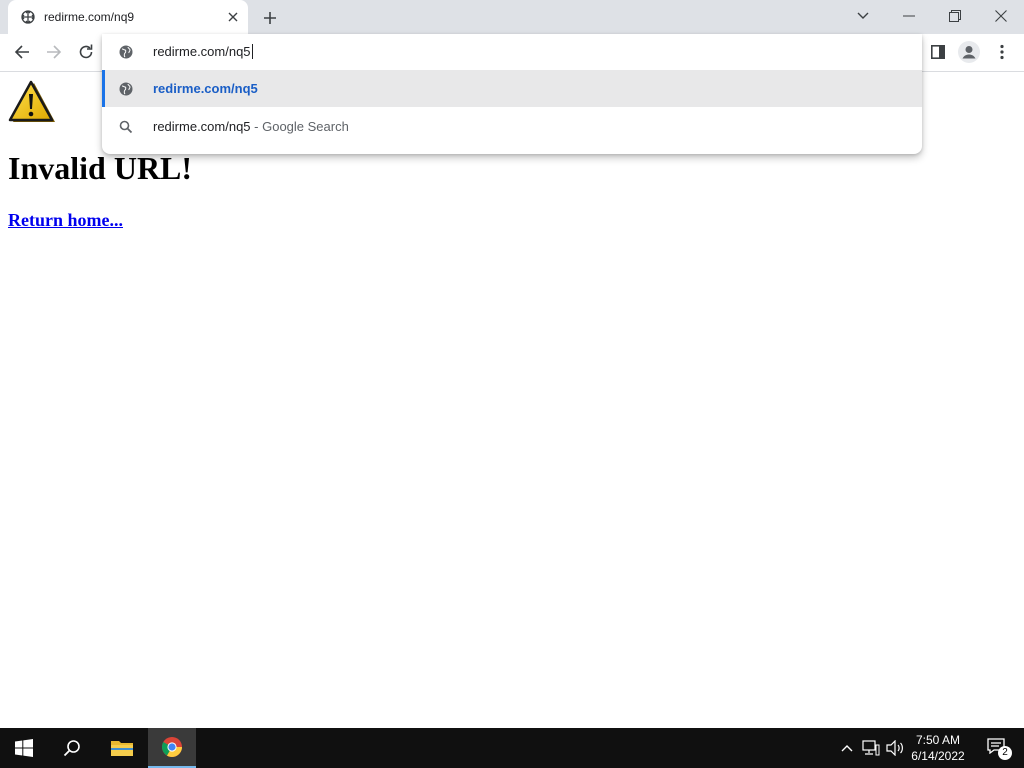 Image resolution: width=1024 pixels, height=768 pixels. Describe the element at coordinates (938, 52) in the screenshot. I see `side-panel-icon` at that location.